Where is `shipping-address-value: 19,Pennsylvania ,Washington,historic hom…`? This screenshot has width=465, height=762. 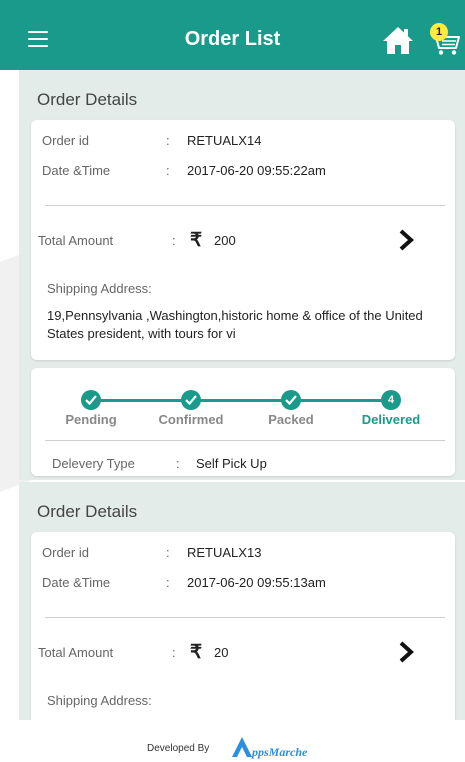 shipping-address-value: 19,Pennsylvania ,Washington,historic hom… is located at coordinates (235, 324).